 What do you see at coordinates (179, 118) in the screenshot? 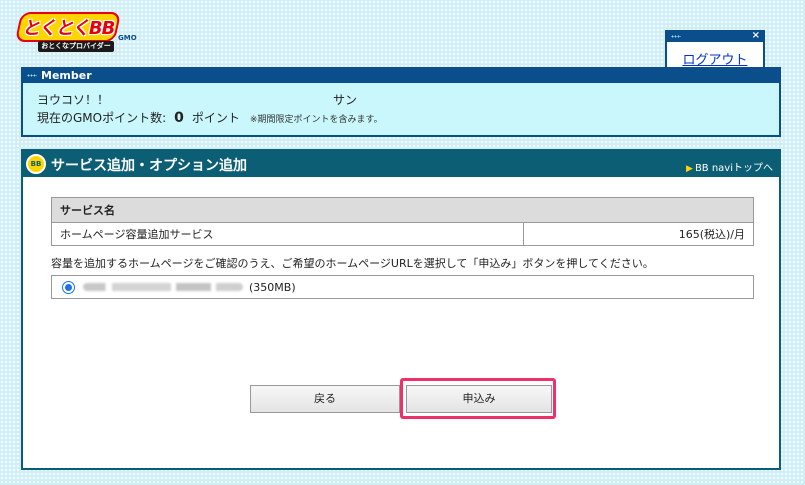
I see `points-value: 0` at bounding box center [179, 118].